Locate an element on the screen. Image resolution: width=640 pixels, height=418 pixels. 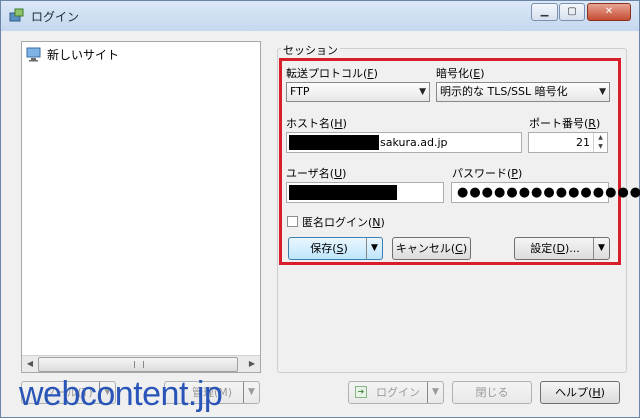
site-monitor-icon is located at coordinates (33, 54).